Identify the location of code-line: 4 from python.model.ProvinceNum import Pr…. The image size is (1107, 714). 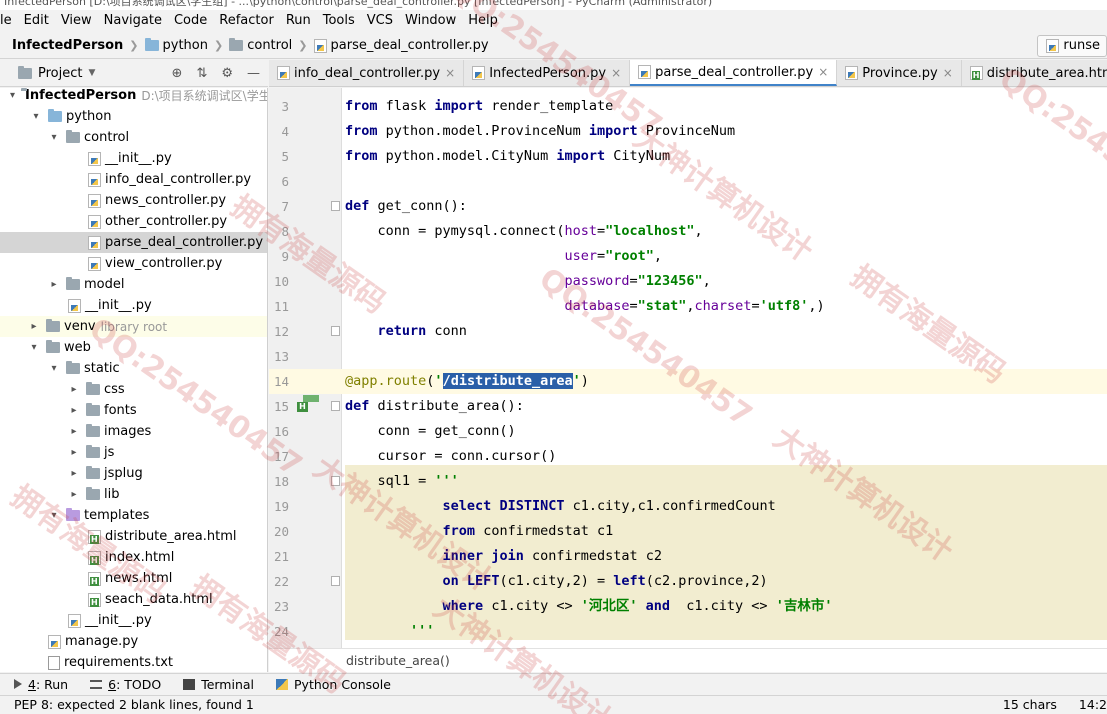
(688, 131).